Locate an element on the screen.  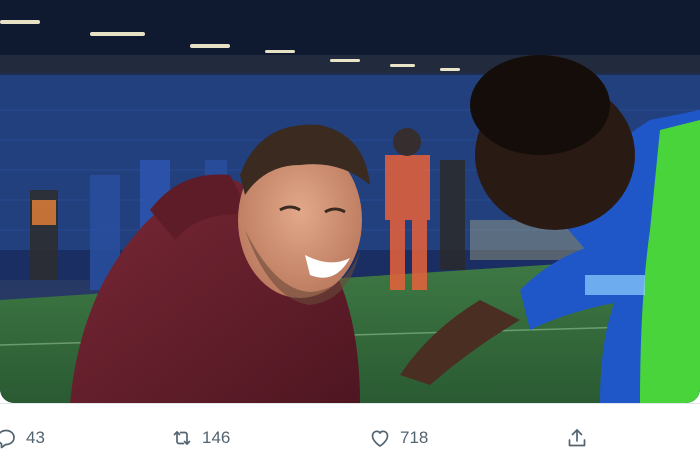
share-button is located at coordinates (581, 438).